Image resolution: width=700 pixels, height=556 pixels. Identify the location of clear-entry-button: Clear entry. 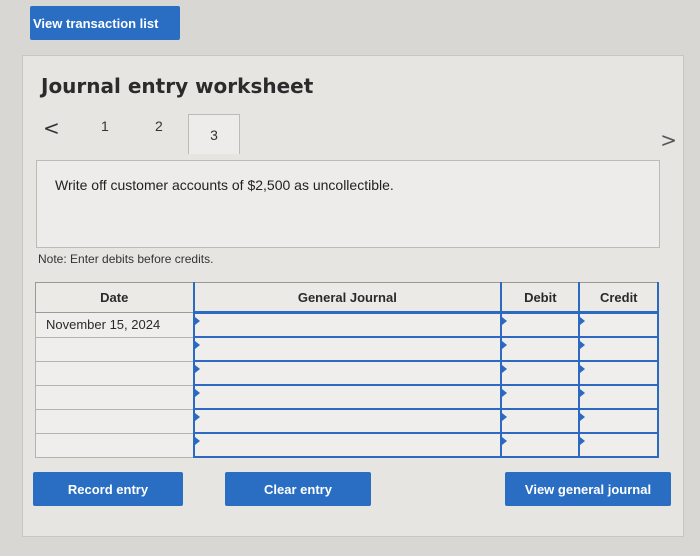
(298, 489).